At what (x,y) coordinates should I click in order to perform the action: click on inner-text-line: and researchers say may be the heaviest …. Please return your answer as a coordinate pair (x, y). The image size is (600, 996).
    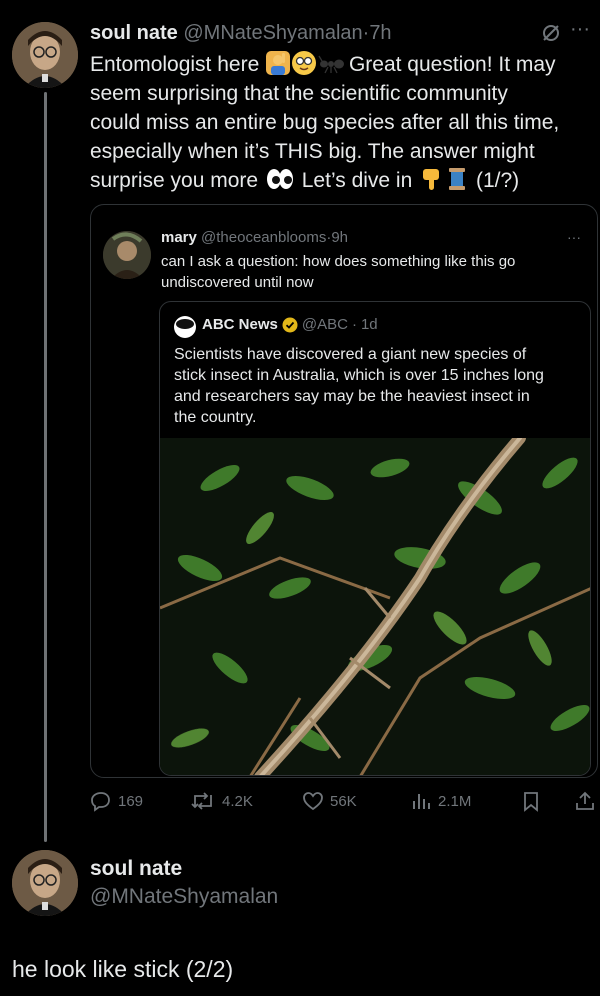
    Looking at the image, I should click on (352, 396).